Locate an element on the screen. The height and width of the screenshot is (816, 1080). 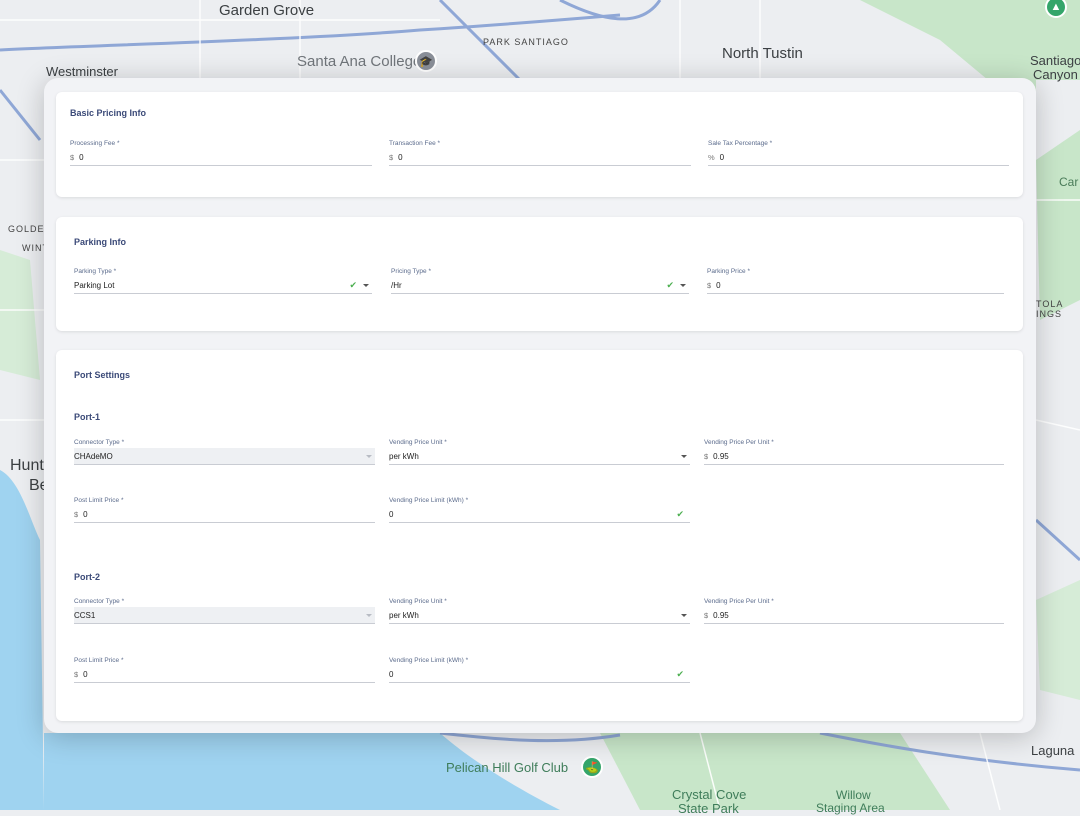
vending-price-unit-value: per kWh is located at coordinates (404, 456).